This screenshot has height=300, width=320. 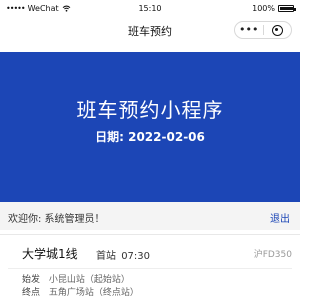 What do you see at coordinates (109, 137) in the screenshot?
I see `date-label: 日期:` at bounding box center [109, 137].